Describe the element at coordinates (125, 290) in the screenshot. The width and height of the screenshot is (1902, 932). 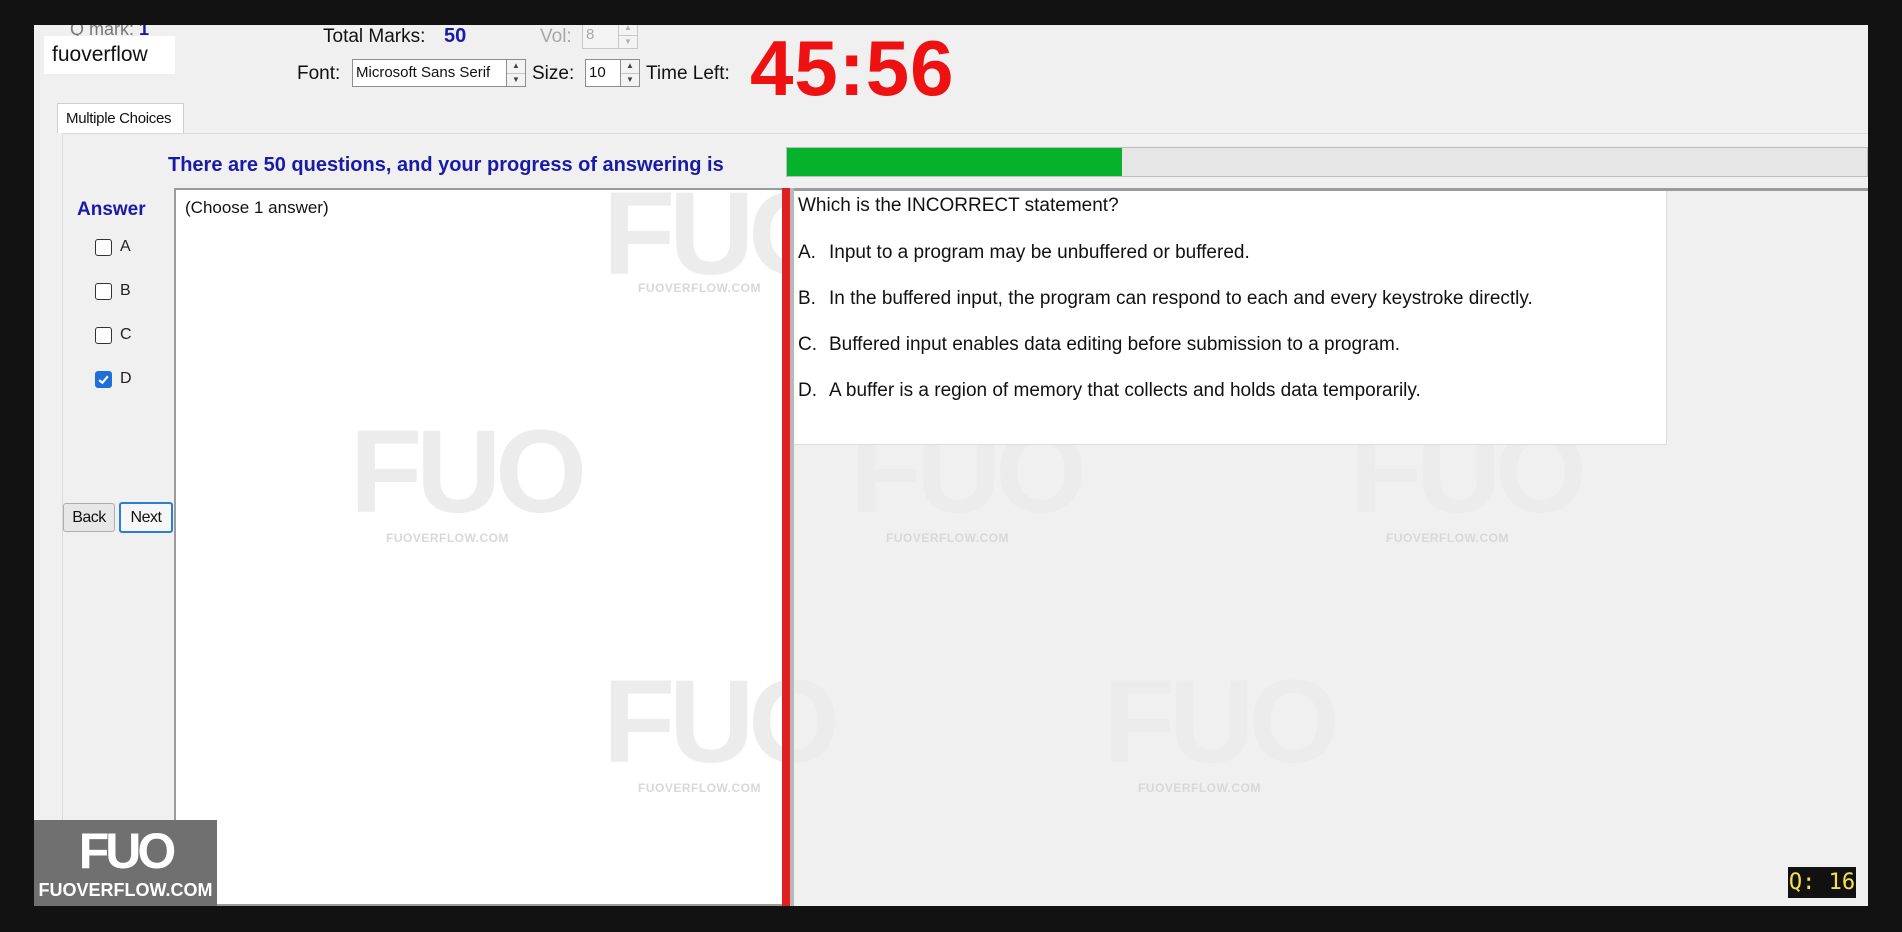
I see `answer-option-label: B` at that location.